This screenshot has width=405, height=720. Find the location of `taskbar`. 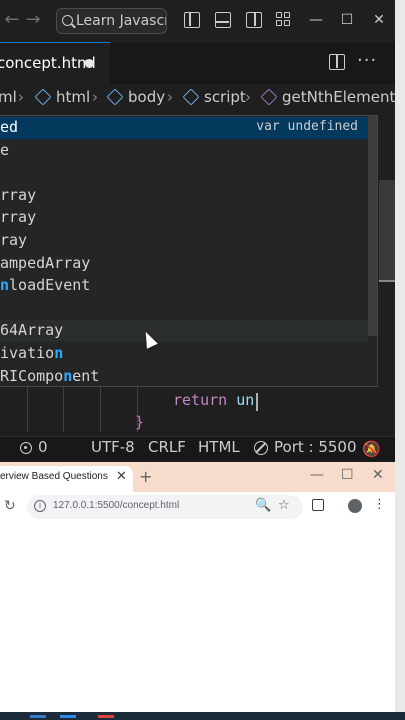

taskbar is located at coordinates (202, 716).